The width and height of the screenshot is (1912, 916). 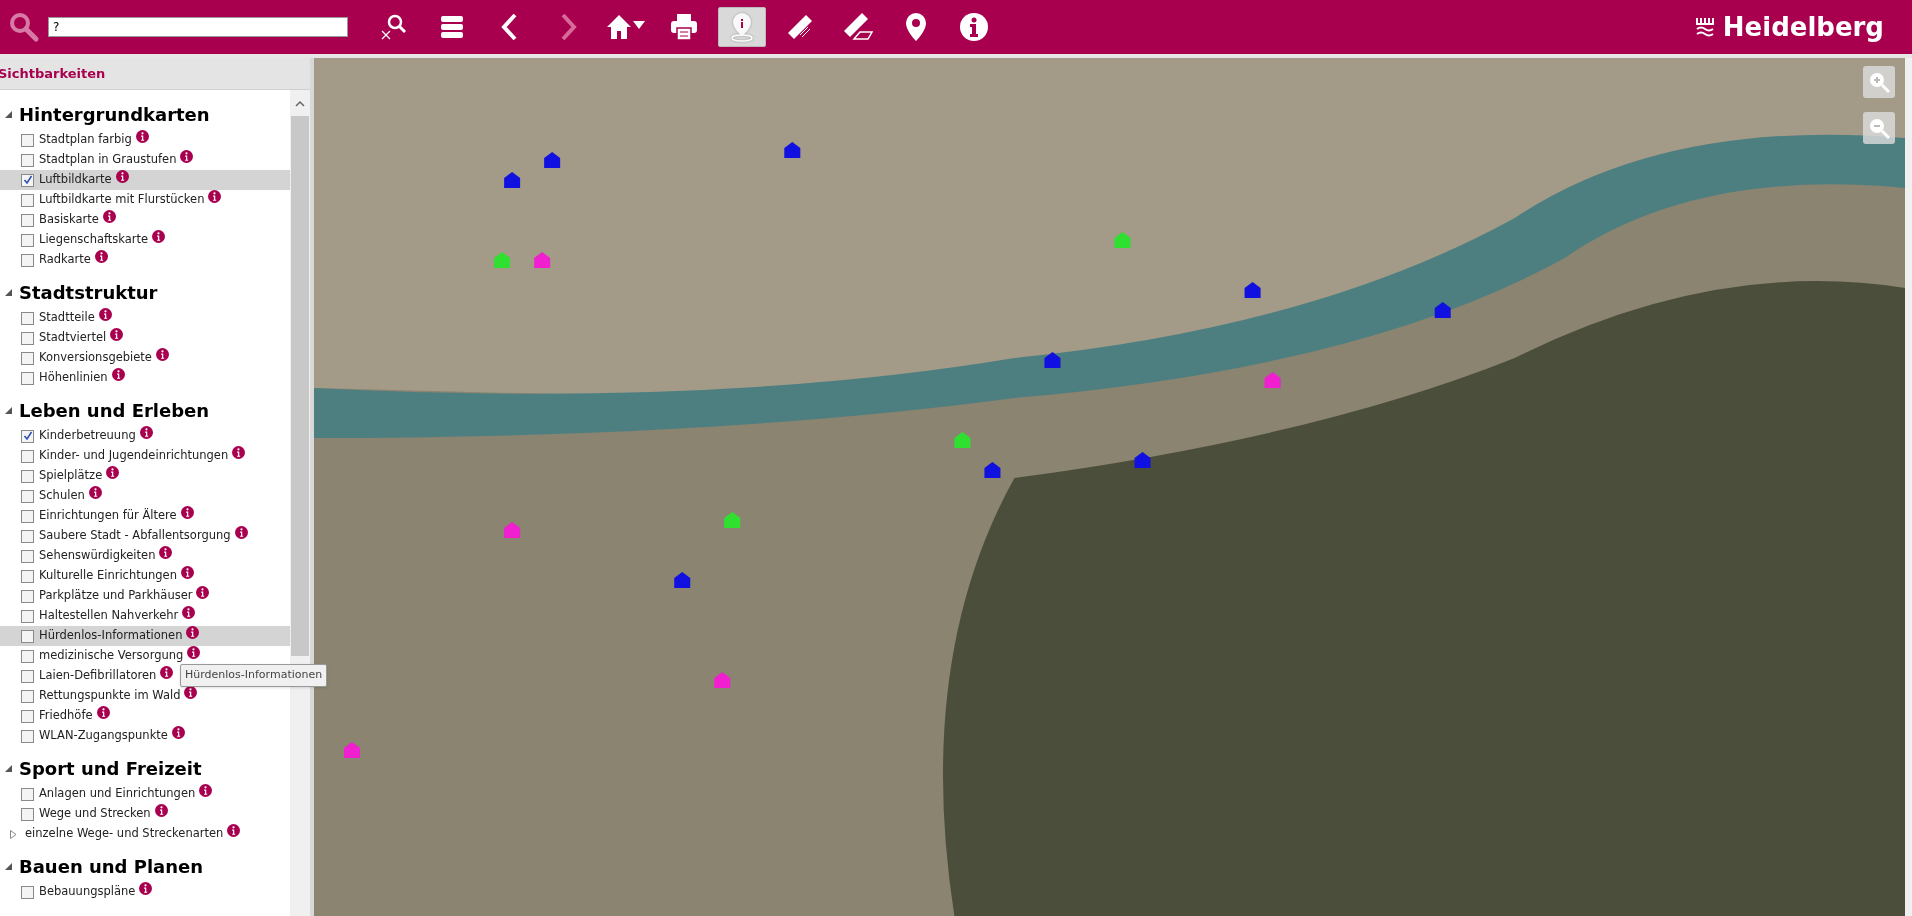 What do you see at coordinates (145, 636) in the screenshot?
I see `layer-item: Hürdenlos-Informationen` at bounding box center [145, 636].